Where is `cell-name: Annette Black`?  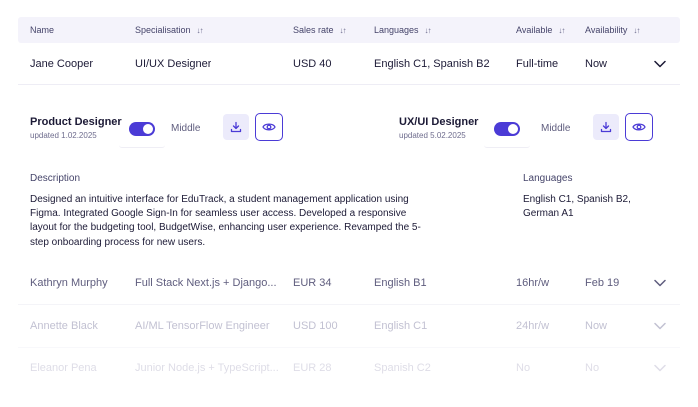
cell-name: Annette Black is located at coordinates (64, 326).